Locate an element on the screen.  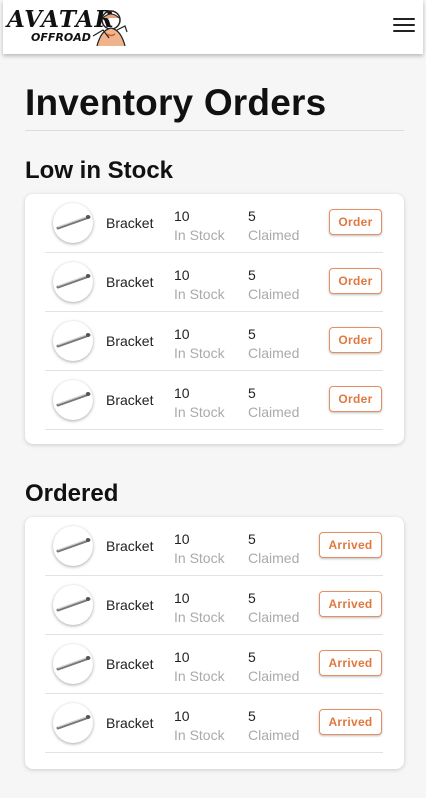
hamburger-menu-icon is located at coordinates (404, 27).